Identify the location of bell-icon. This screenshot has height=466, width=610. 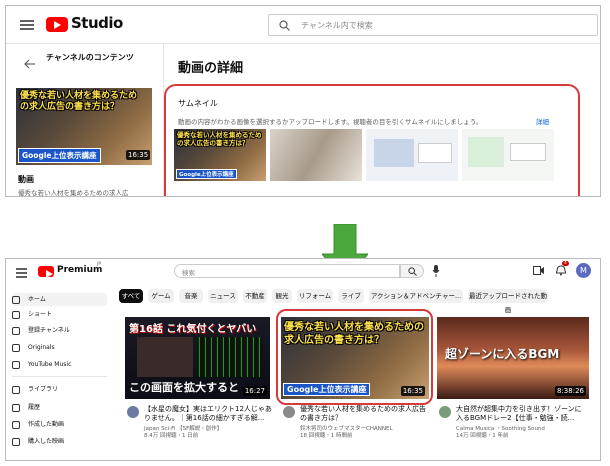
(561, 270).